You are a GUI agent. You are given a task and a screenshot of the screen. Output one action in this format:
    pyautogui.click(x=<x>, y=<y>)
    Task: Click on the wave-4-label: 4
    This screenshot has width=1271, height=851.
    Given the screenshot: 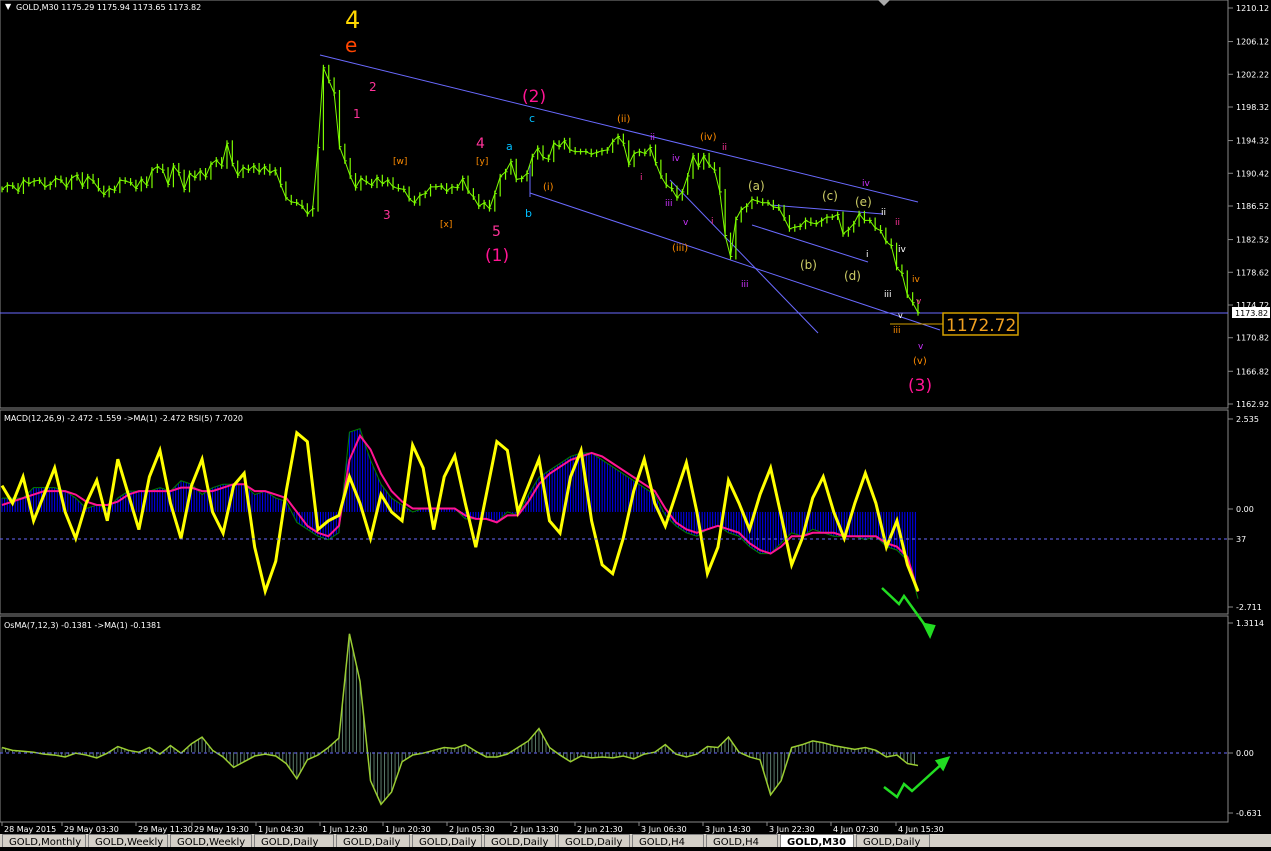 What is the action you would take?
    pyautogui.click(x=352, y=20)
    